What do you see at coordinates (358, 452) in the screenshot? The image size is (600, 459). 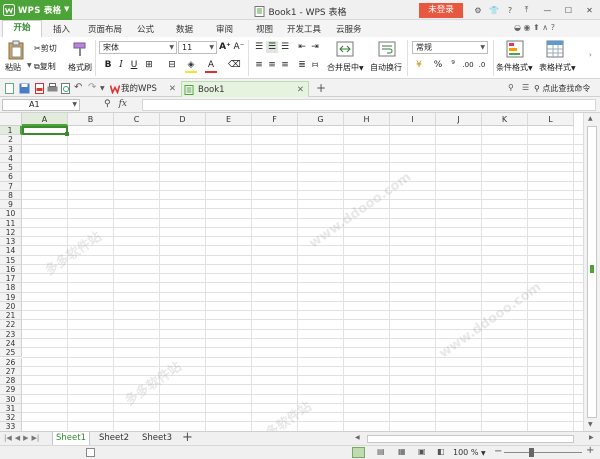 I see `normal-view-icon` at bounding box center [358, 452].